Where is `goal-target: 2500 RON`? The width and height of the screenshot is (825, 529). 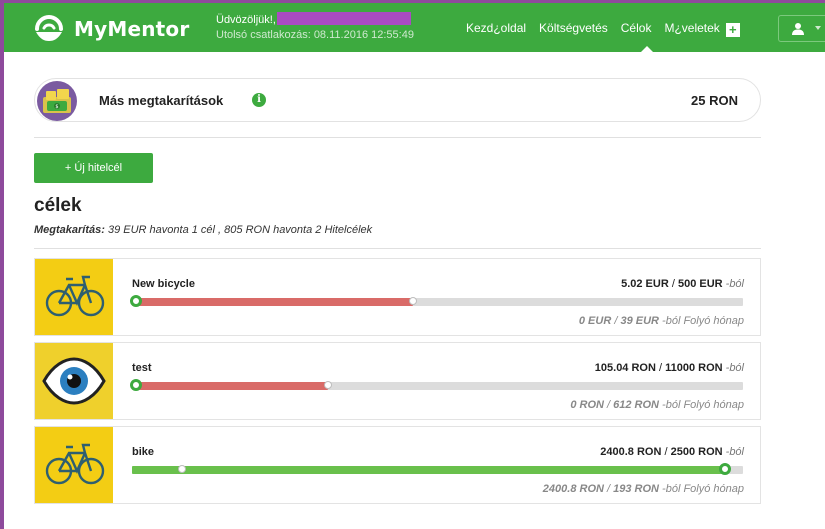 goal-target: 2500 RON is located at coordinates (696, 452).